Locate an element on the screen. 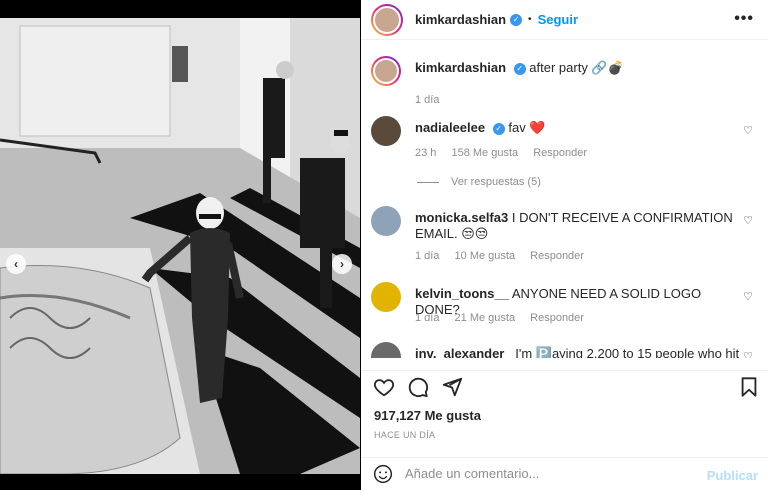 The image size is (768, 490). comment-username: kelvin_toons__ is located at coordinates (462, 293).